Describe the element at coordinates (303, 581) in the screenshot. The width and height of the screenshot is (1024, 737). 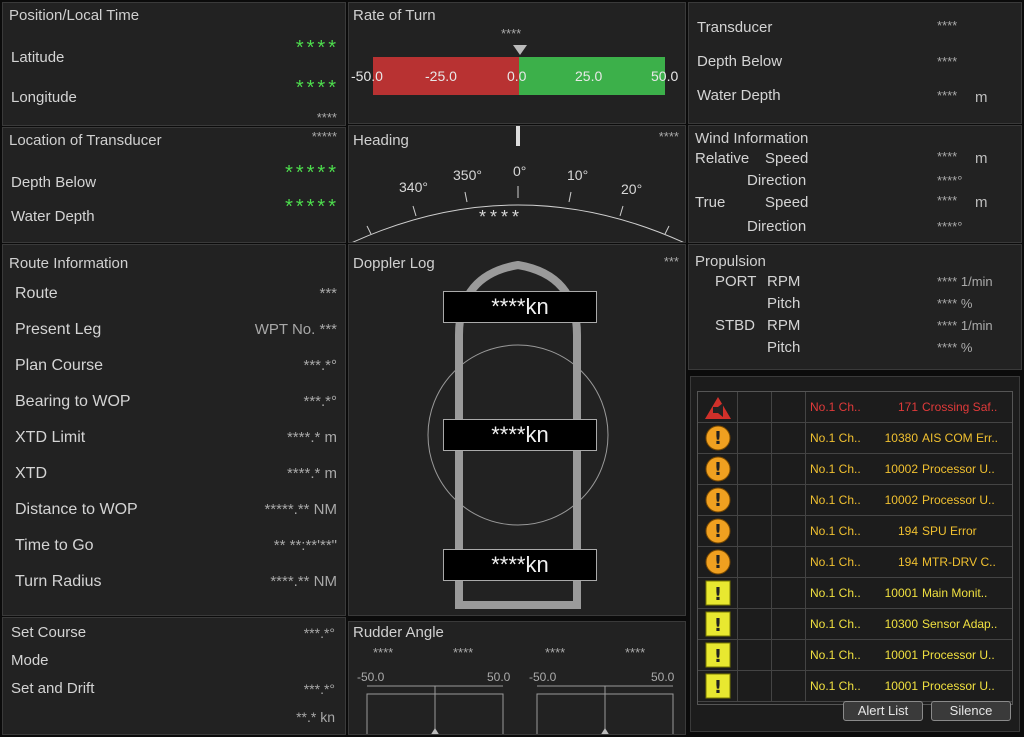
I see `route-row-value: ****.** NM` at that location.